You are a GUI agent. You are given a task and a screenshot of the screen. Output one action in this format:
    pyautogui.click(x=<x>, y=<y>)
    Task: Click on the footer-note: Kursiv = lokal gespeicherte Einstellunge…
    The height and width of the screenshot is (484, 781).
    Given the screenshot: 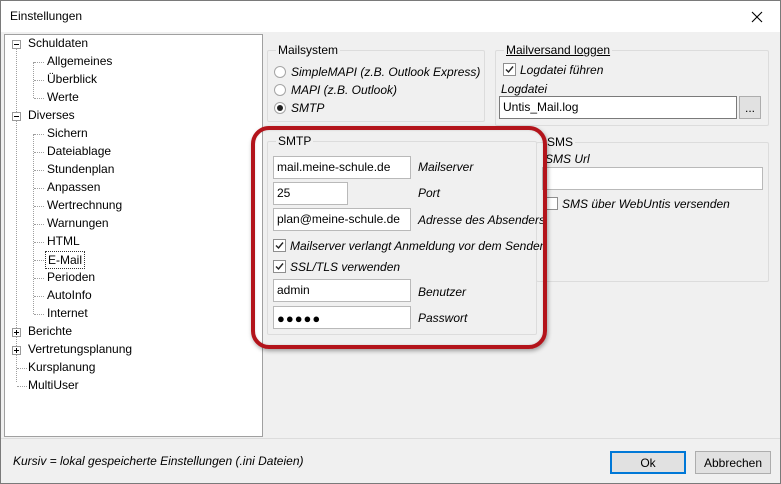 What is the action you would take?
    pyautogui.click(x=158, y=461)
    